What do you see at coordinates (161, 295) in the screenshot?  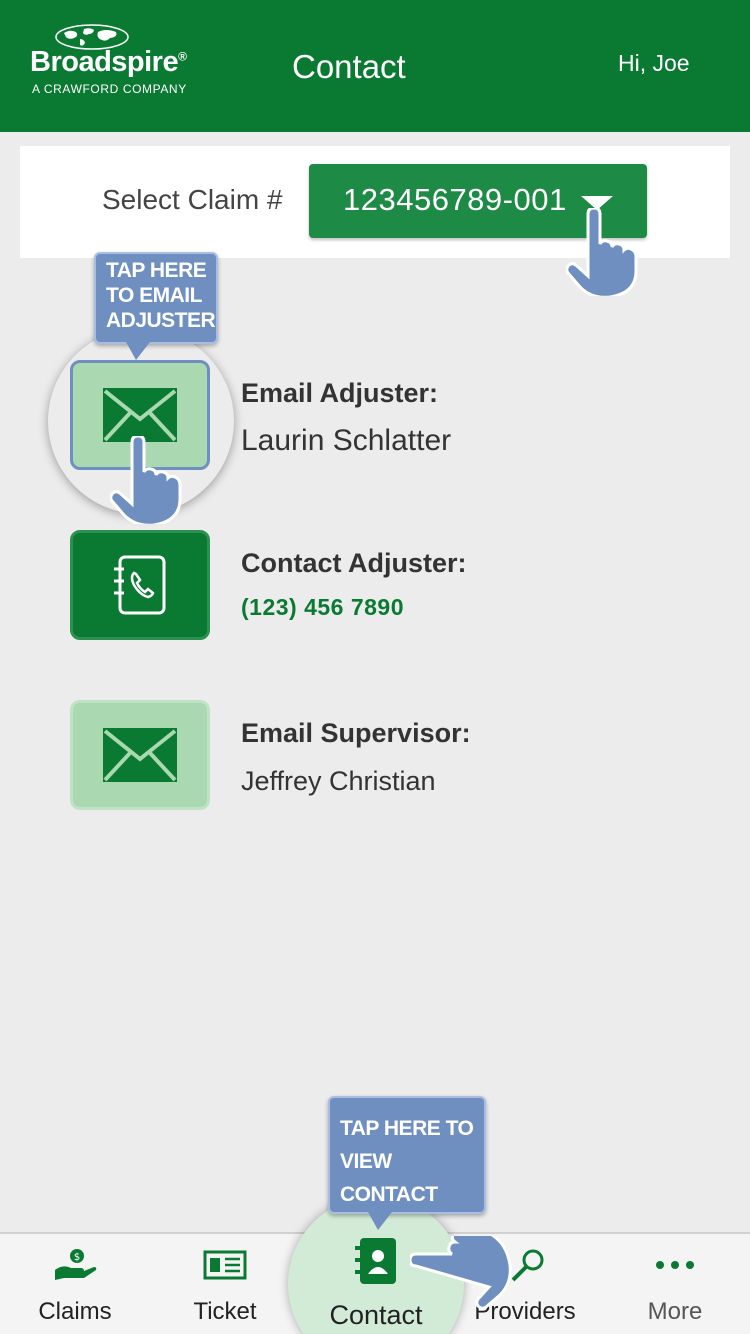 I see `email-tooltip-text: TAP HERE TO EMAIL ADJUSTER` at bounding box center [161, 295].